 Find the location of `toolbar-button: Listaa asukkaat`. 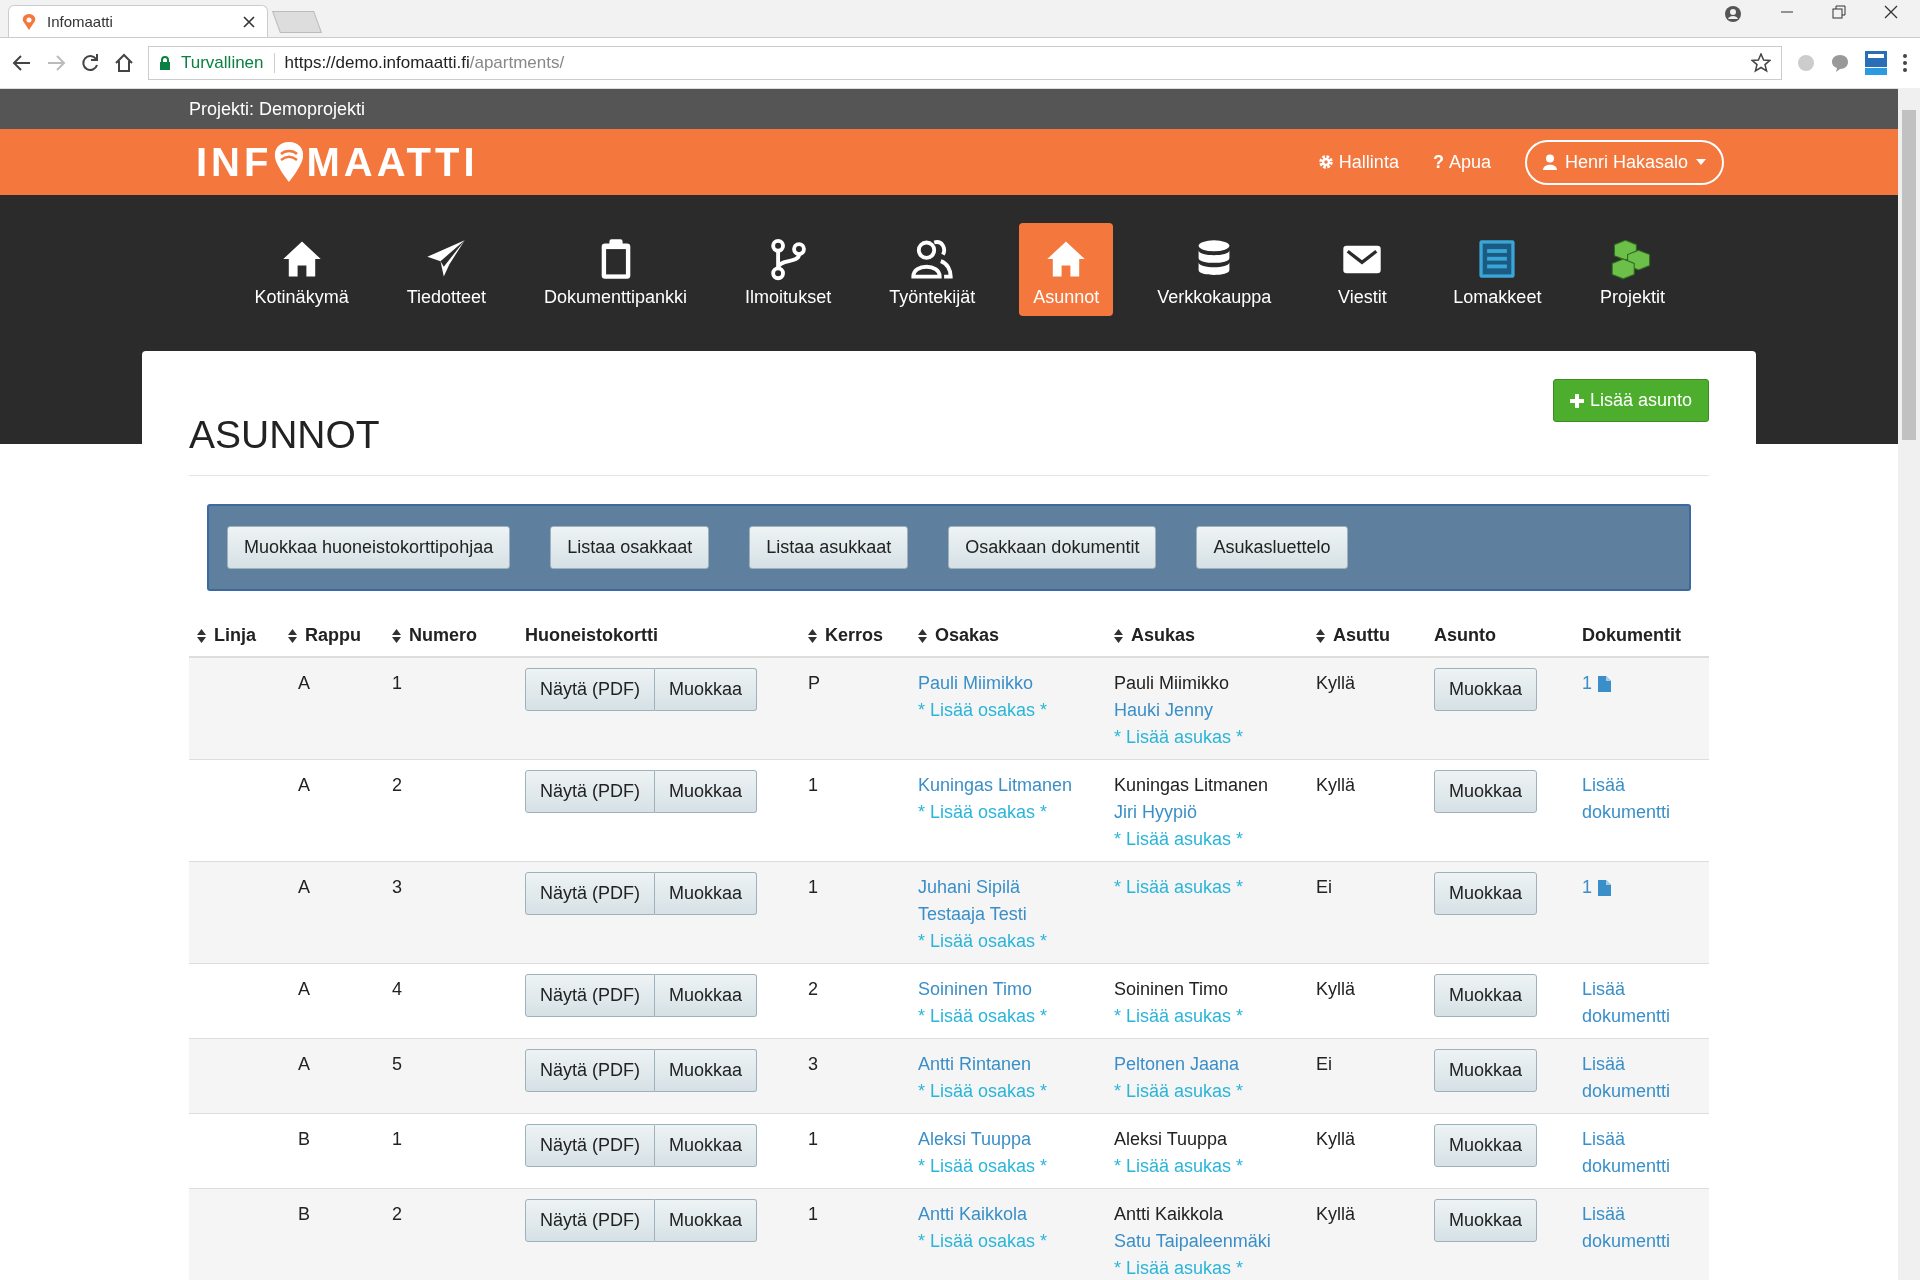

toolbar-button: Listaa asukkaat is located at coordinates (829, 547).